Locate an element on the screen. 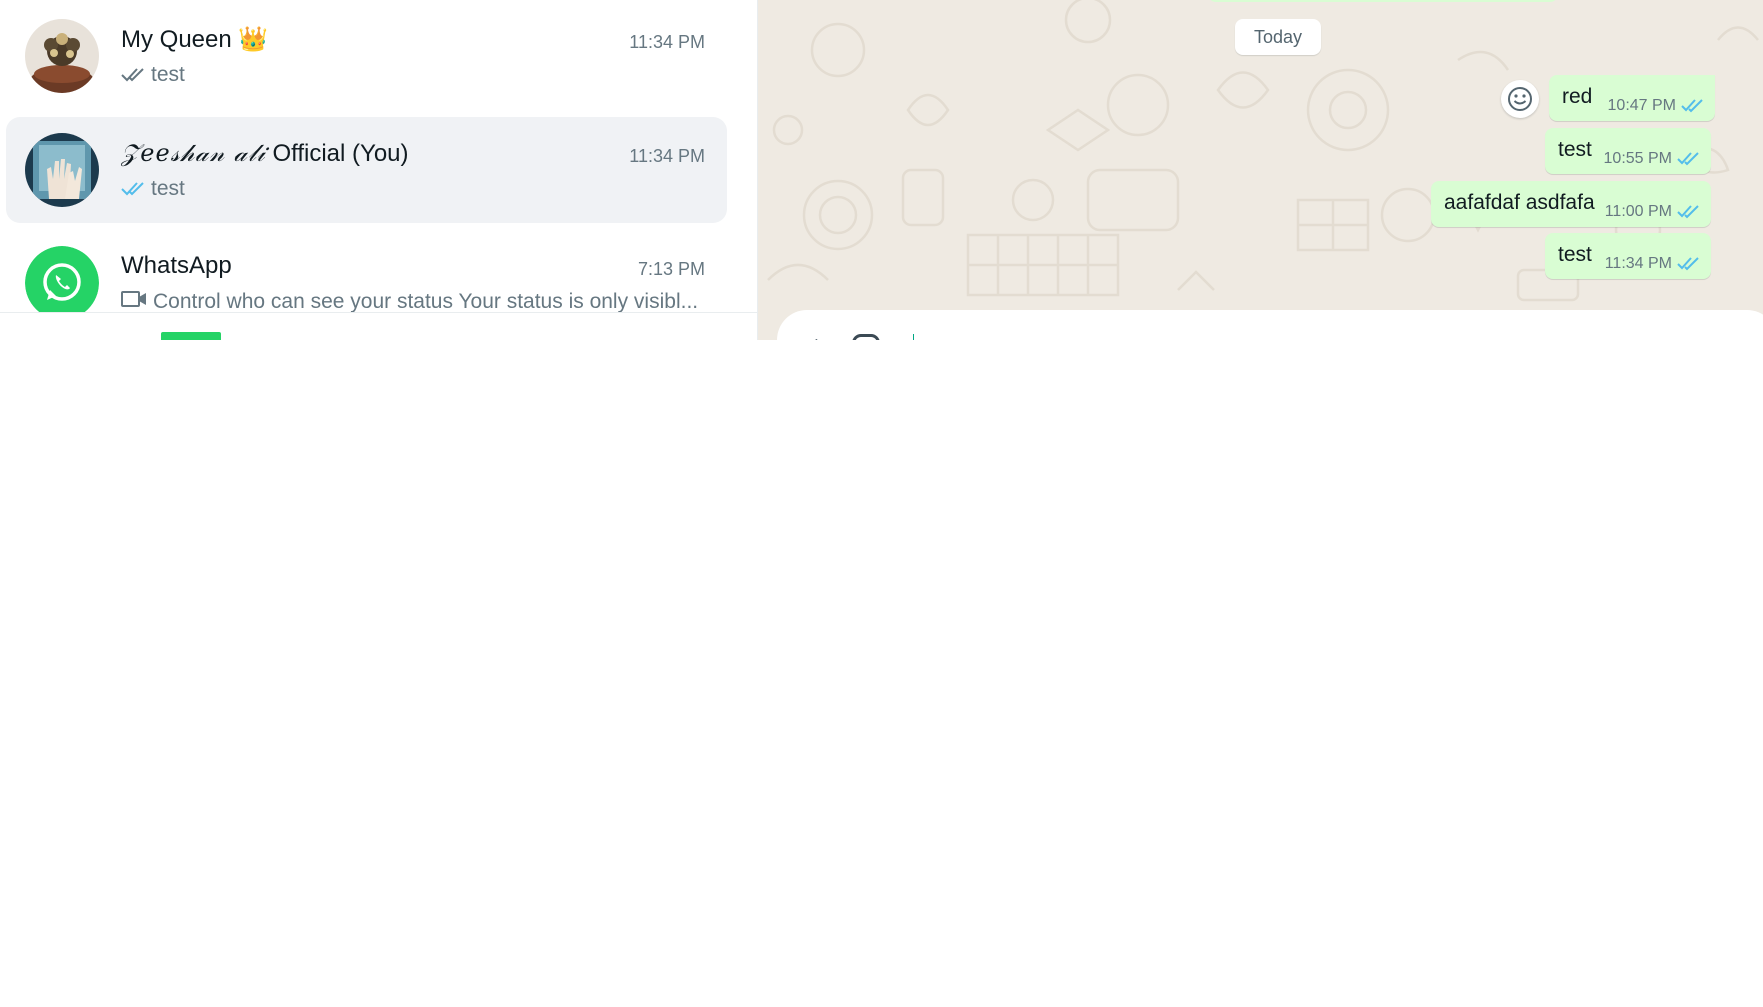  video-icon is located at coordinates (134, 301).